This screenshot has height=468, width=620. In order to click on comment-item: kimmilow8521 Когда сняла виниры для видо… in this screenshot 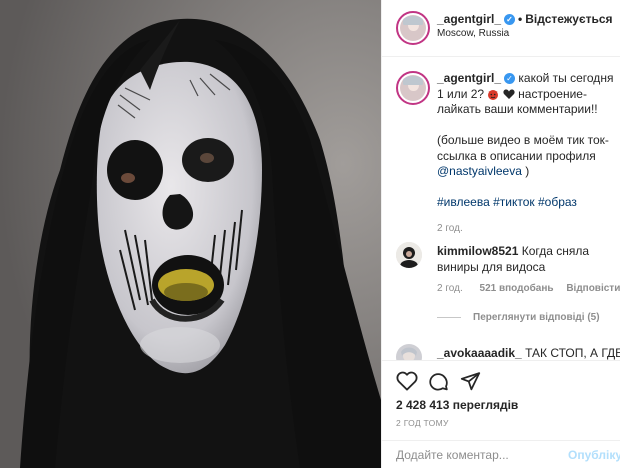, I will do `click(527, 259)`.